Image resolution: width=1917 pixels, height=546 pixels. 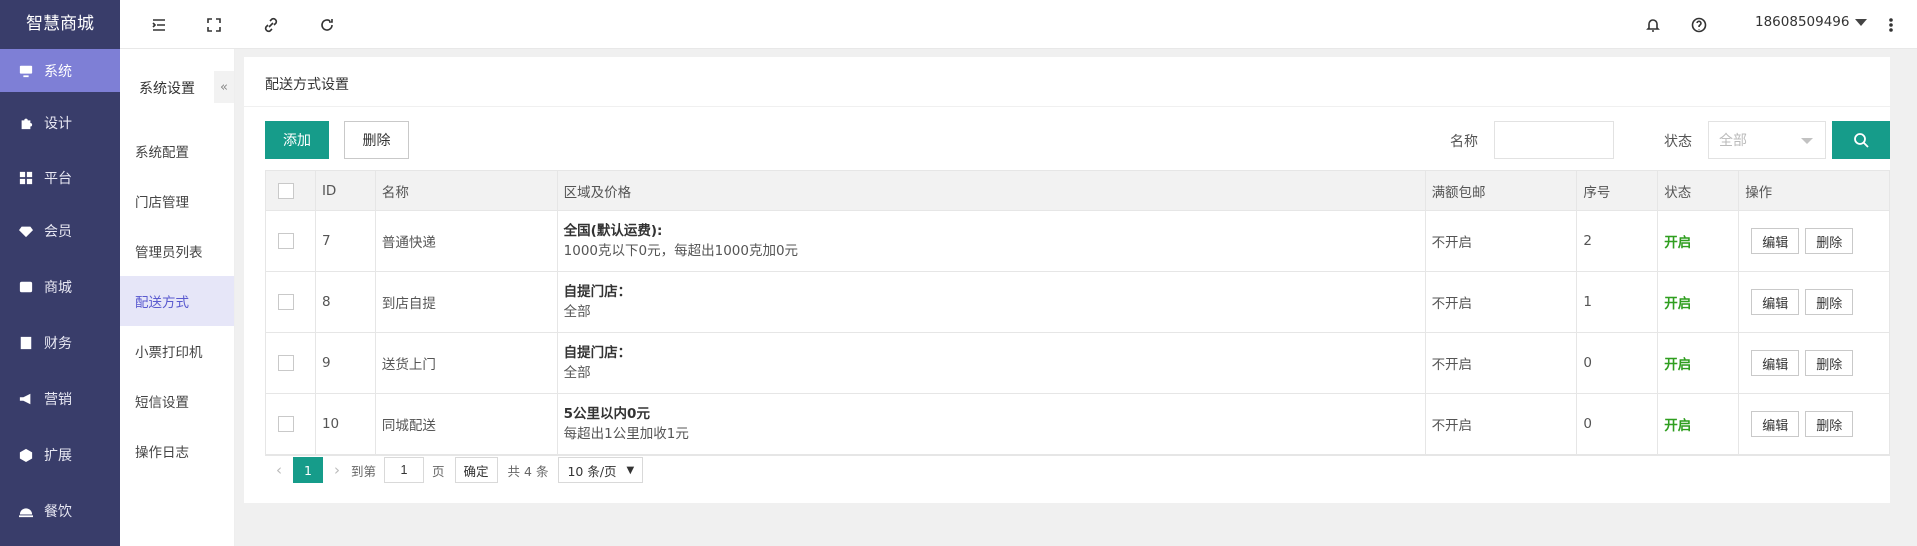 I want to click on nav-item-platform: 平台, so click(x=60, y=178).